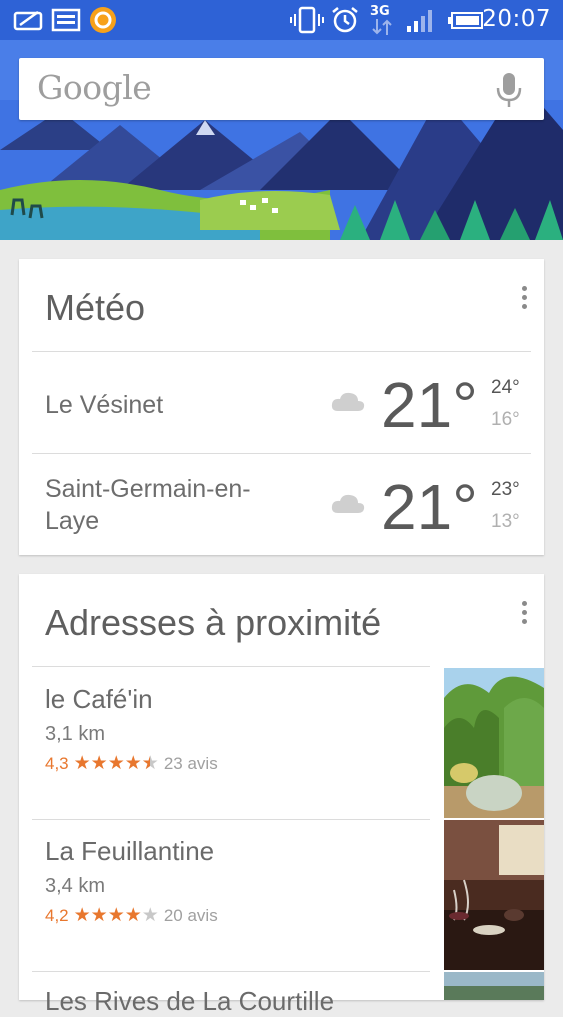 The height and width of the screenshot is (1017, 563). I want to click on card-title: Adresses à proximité, so click(213, 622).